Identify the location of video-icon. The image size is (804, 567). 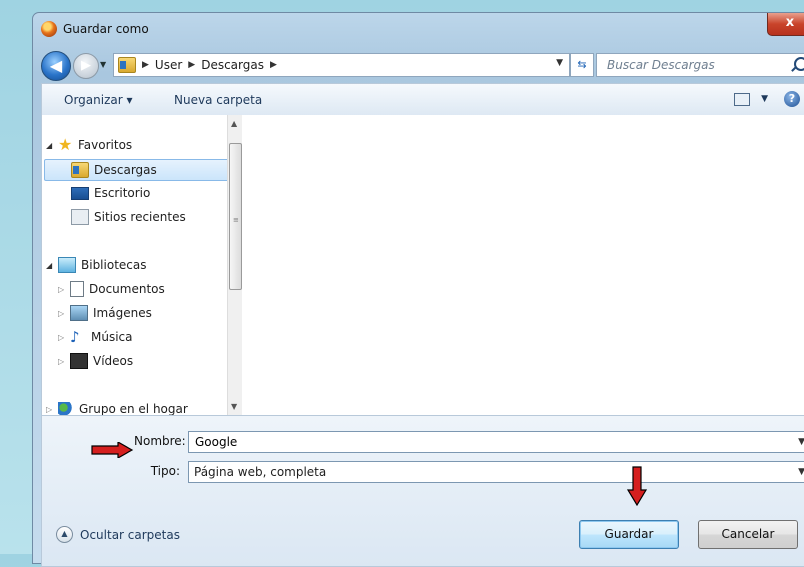
(79, 361).